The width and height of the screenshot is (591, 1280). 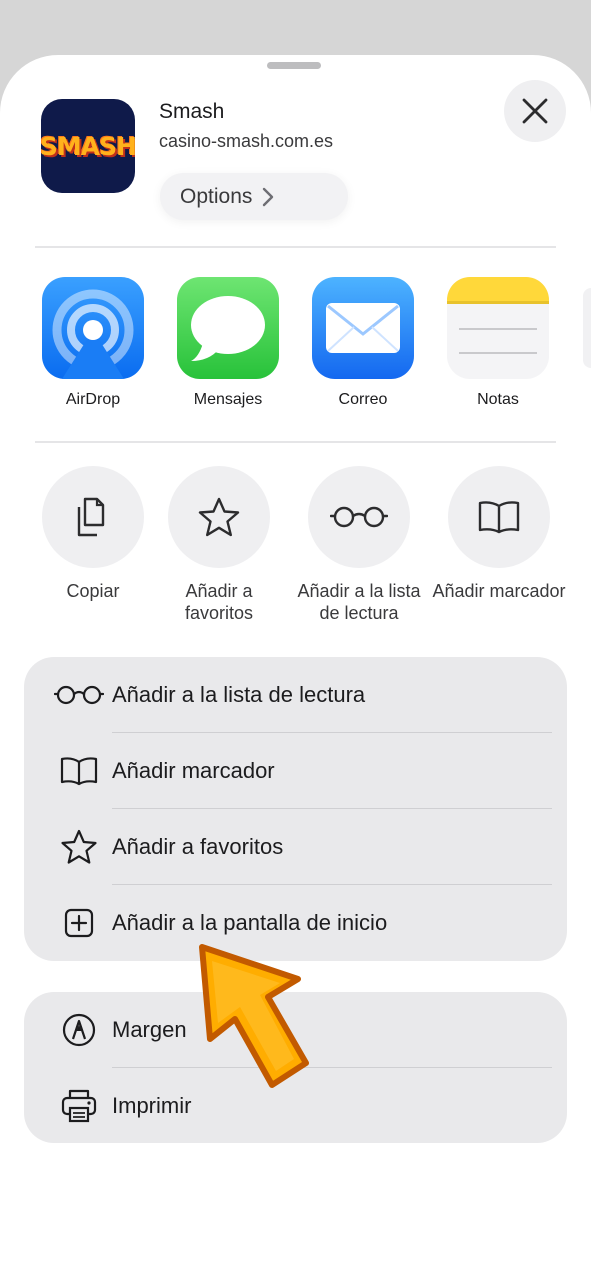 I want to click on options-button: Options, so click(x=254, y=196).